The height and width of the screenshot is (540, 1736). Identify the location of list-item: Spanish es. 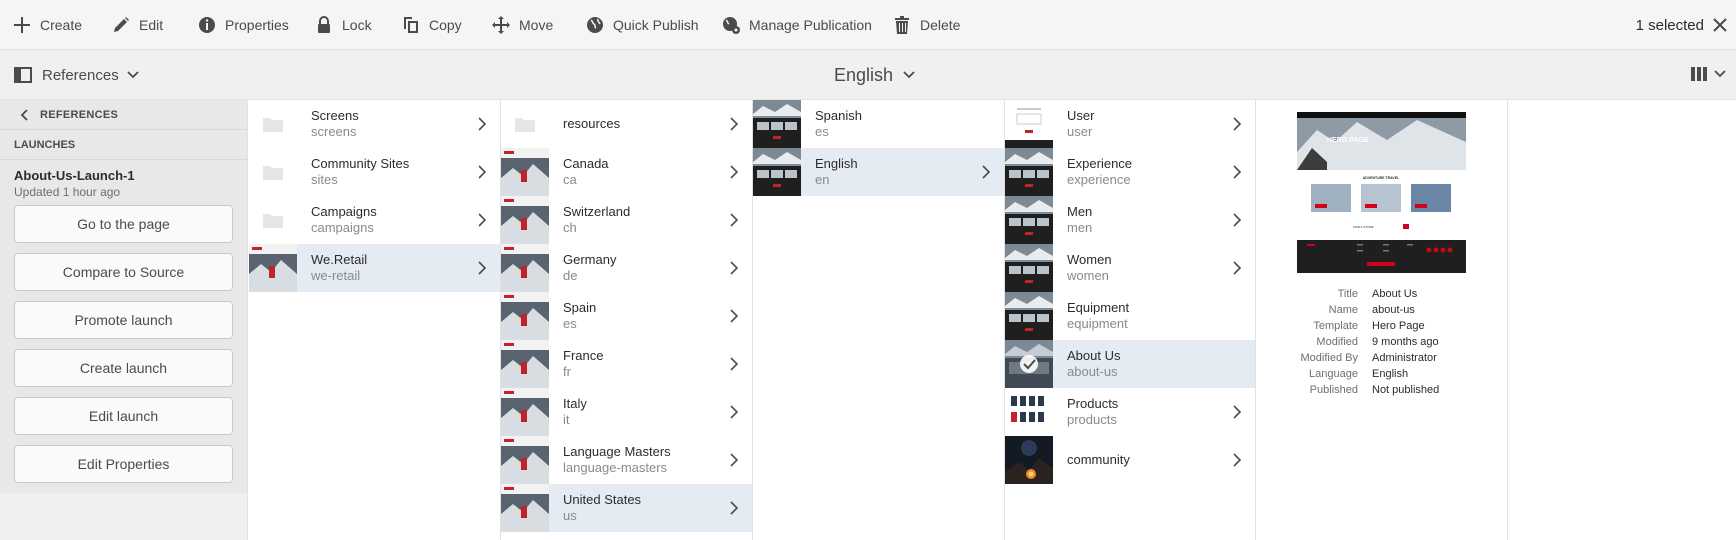
(878, 124).